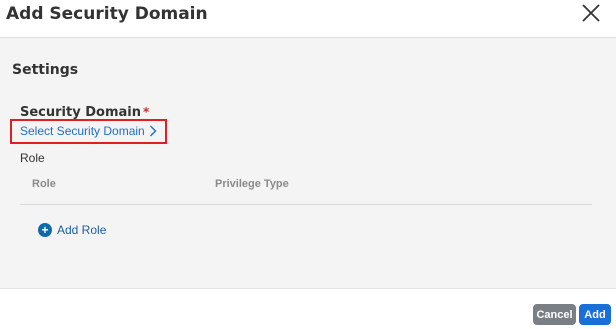 Image resolution: width=616 pixels, height=329 pixels. I want to click on add-button: Add, so click(595, 314).